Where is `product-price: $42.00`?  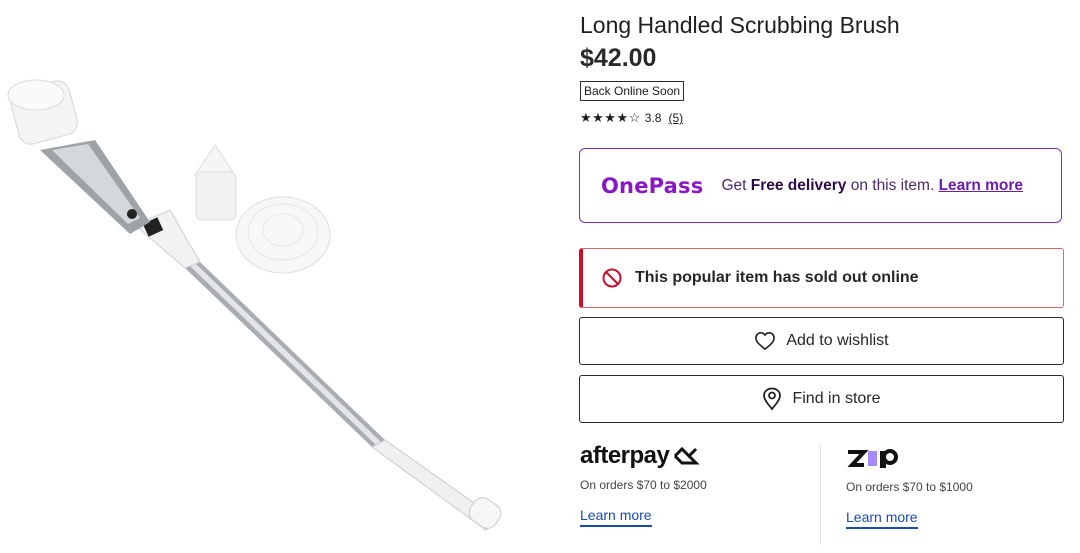 product-price: $42.00 is located at coordinates (618, 58).